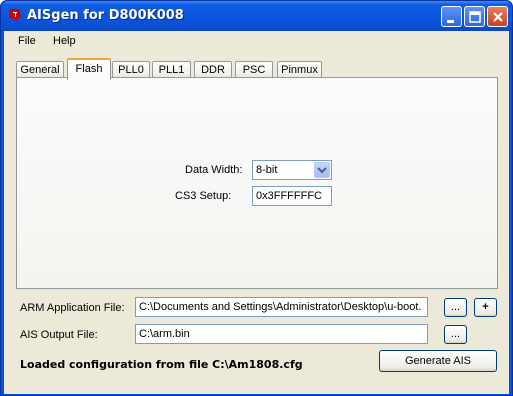 This screenshot has width=513, height=396. Describe the element at coordinates (289, 196) in the screenshot. I see `cs3-setup-value: 0x3FFFFFFC` at that location.